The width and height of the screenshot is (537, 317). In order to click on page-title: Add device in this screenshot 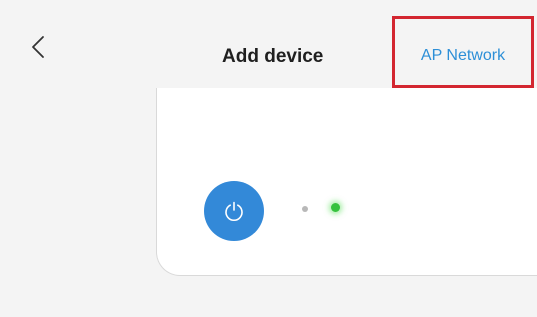, I will do `click(273, 56)`.